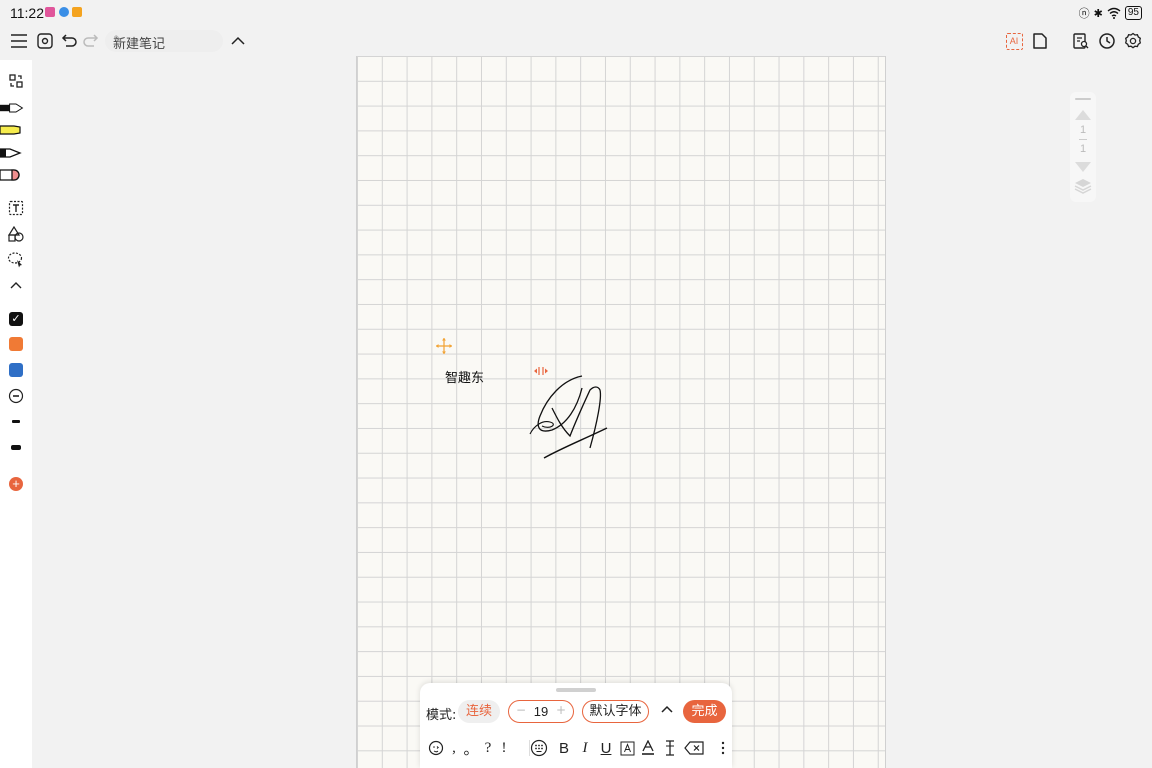 The height and width of the screenshot is (768, 1152). Describe the element at coordinates (576, 13) in the screenshot. I see `status-bar: 11:22 ⓝ ✱ 95` at that location.